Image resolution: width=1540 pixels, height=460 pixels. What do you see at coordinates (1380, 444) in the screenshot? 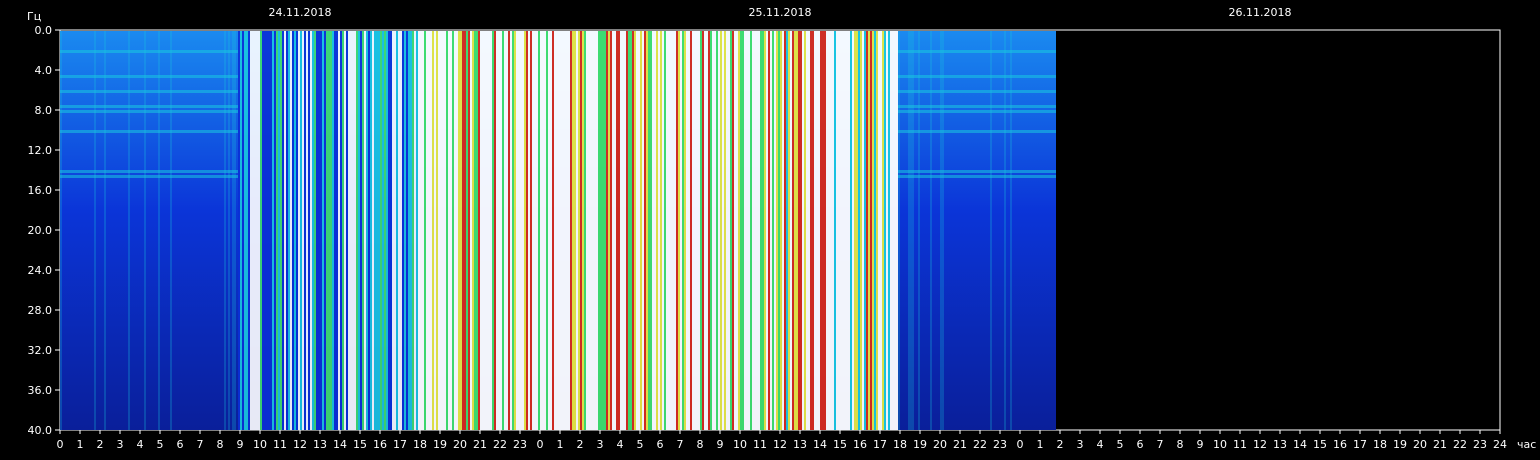
I see `x-tick-label: 18` at bounding box center [1380, 444].